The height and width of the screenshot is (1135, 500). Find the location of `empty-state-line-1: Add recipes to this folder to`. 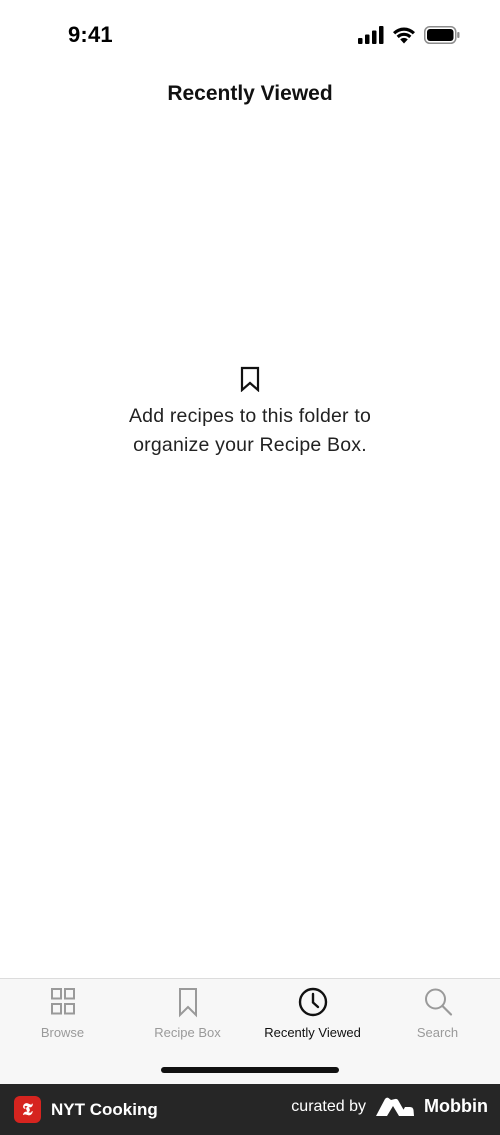

empty-state-line-1: Add recipes to this folder to is located at coordinates (250, 416).